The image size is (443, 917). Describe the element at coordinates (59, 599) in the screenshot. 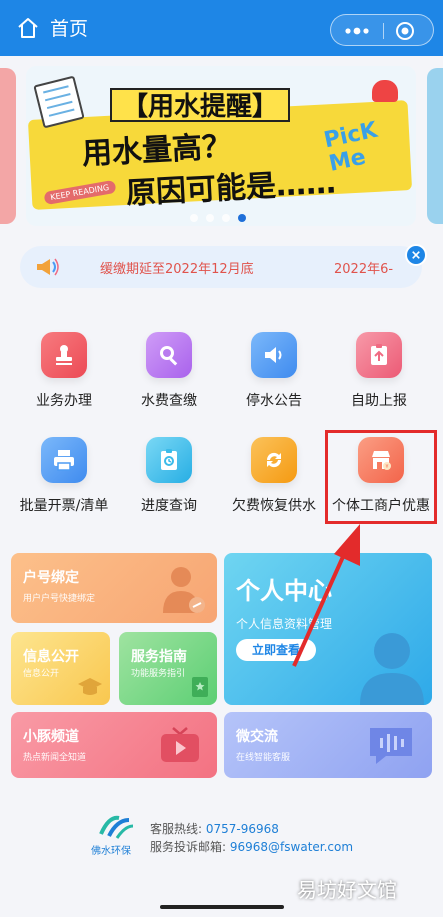

I see `card-subtitle: 用户户号快捷绑定` at that location.